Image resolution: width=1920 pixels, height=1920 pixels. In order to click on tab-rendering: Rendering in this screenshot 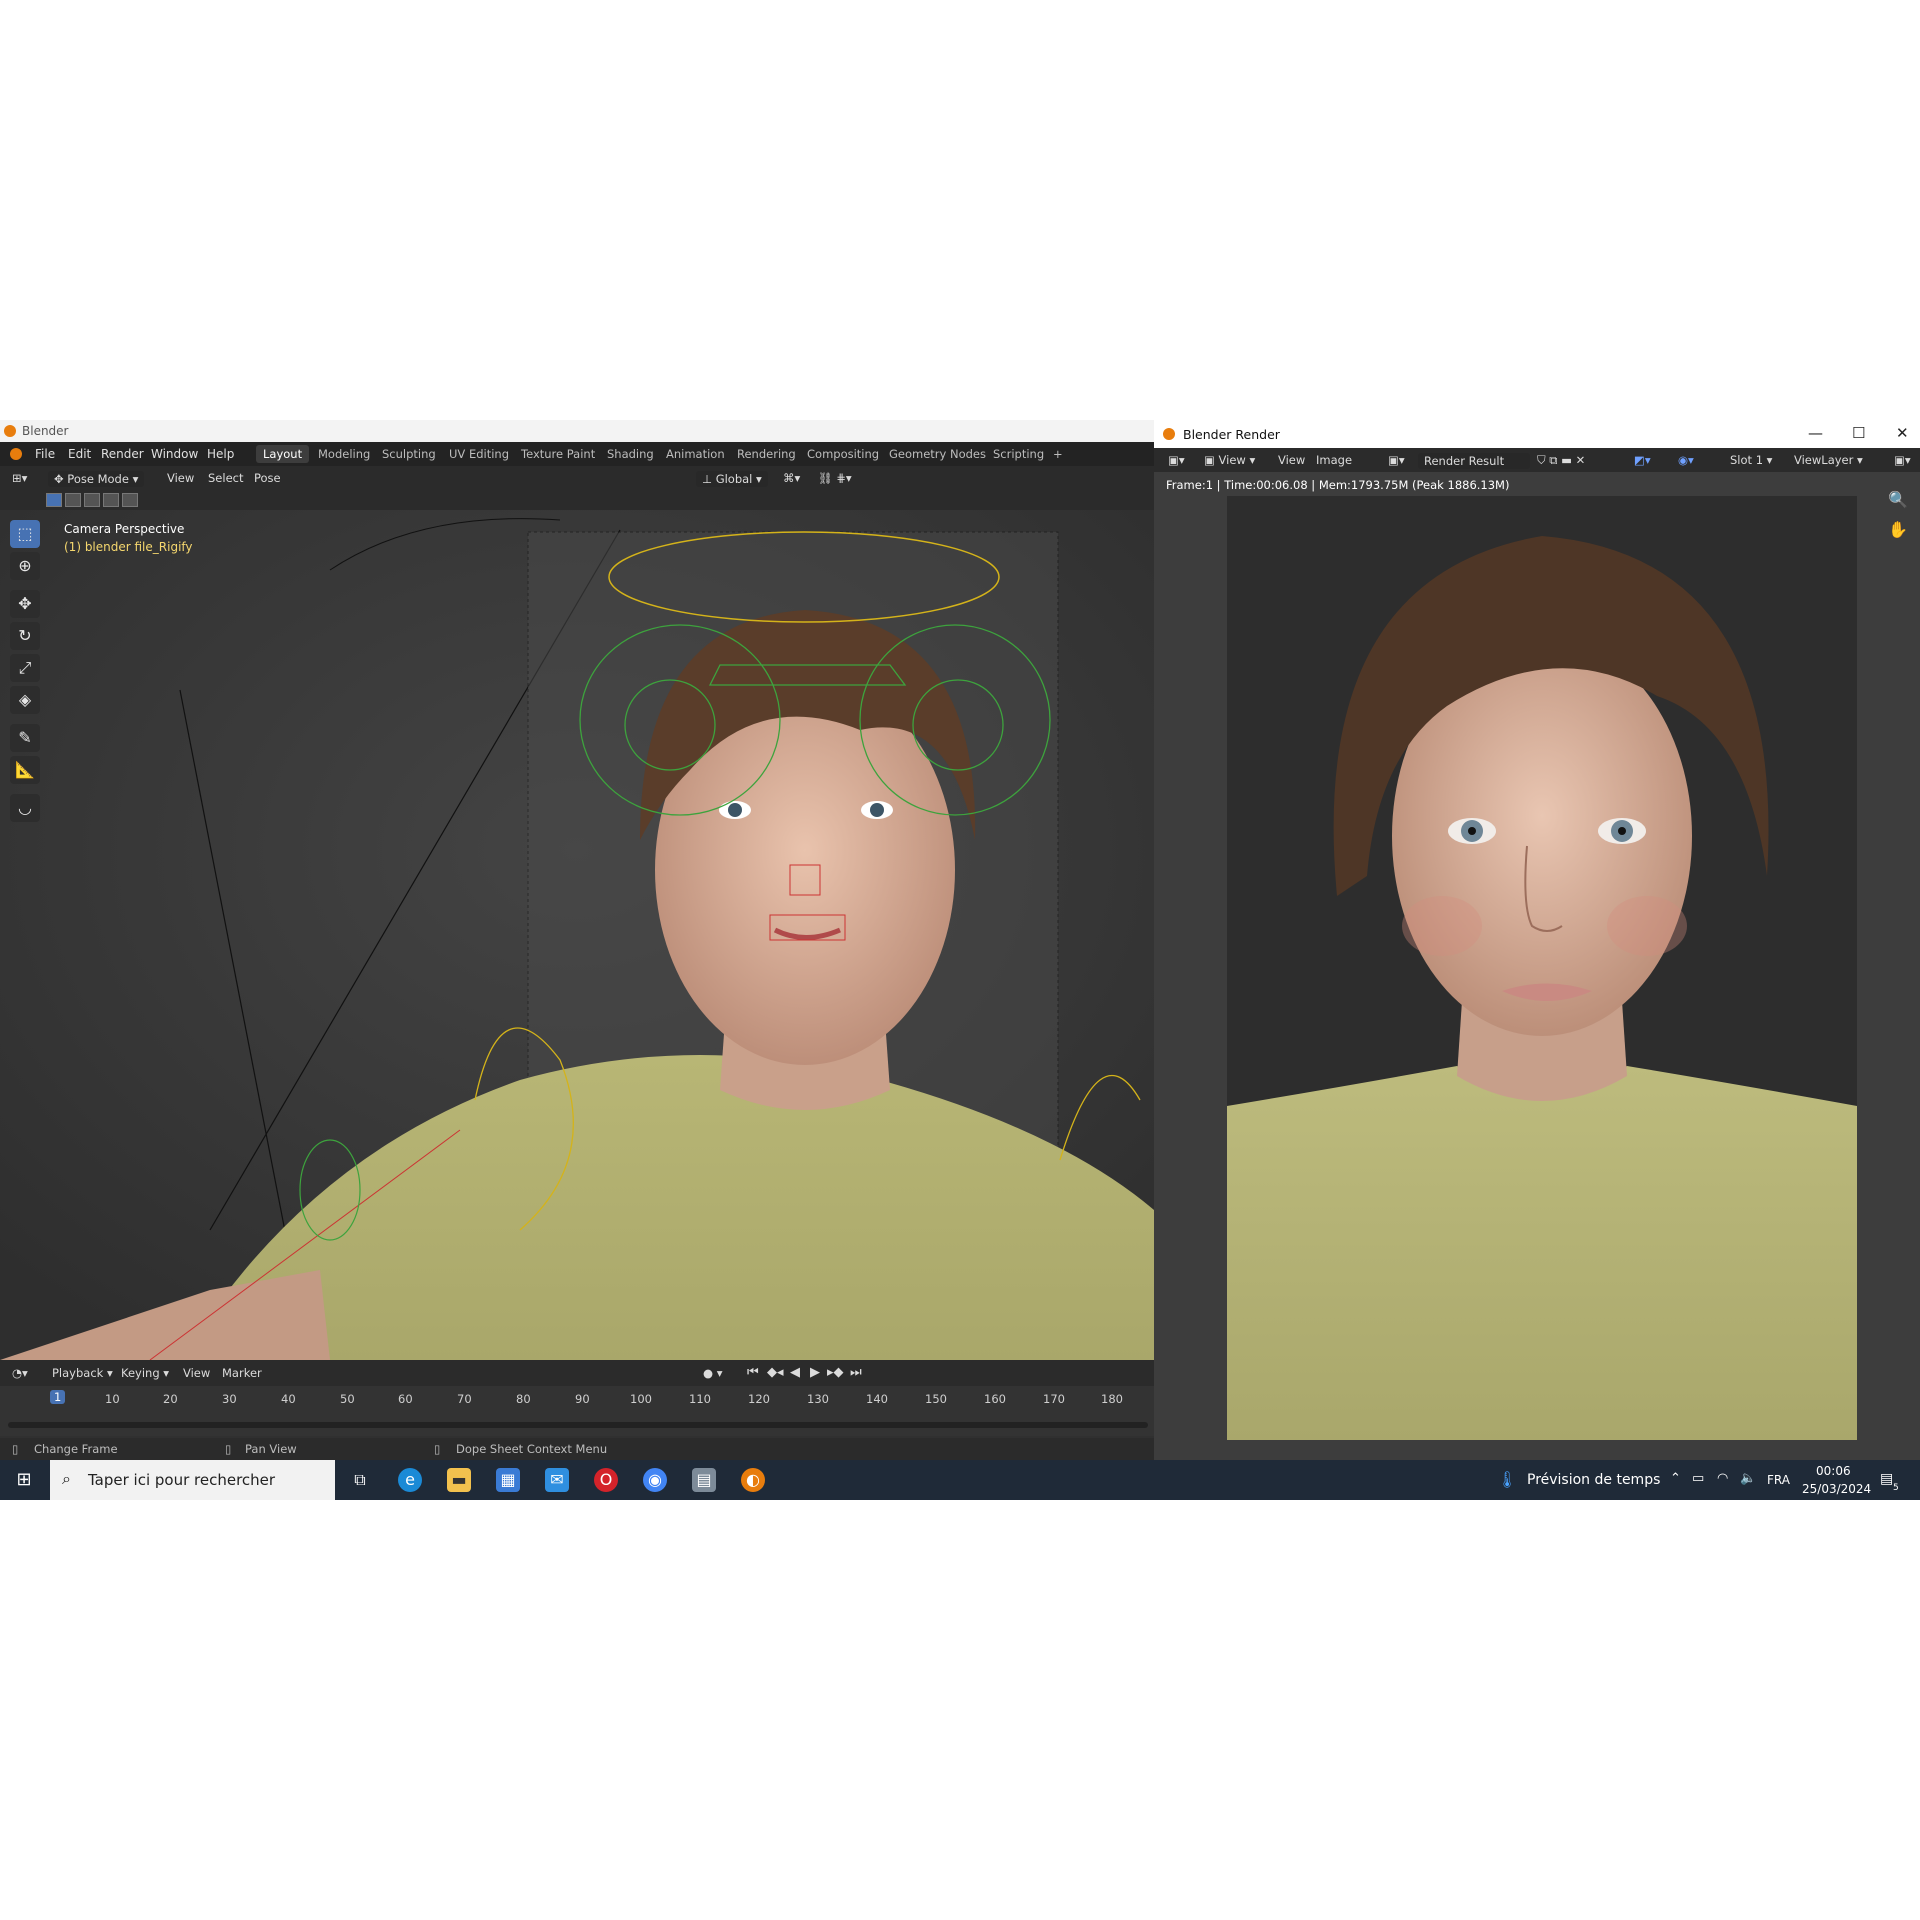, I will do `click(766, 454)`.